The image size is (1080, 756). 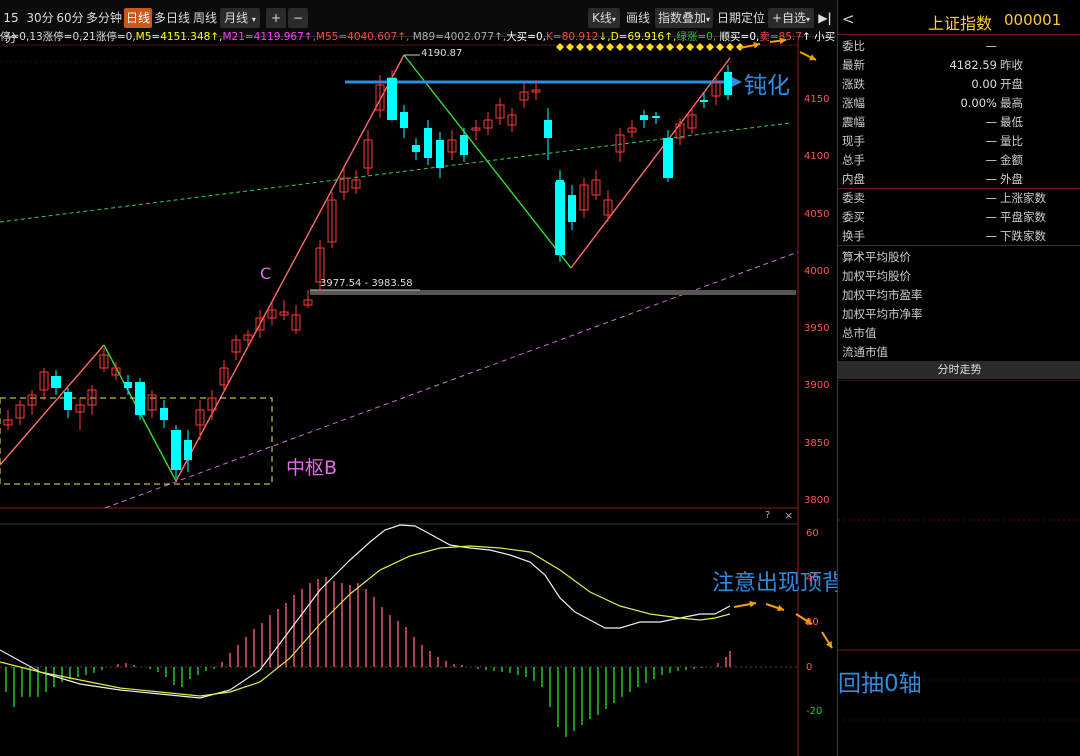 What do you see at coordinates (853, 46) in the screenshot?
I see `quote-label: 委比` at bounding box center [853, 46].